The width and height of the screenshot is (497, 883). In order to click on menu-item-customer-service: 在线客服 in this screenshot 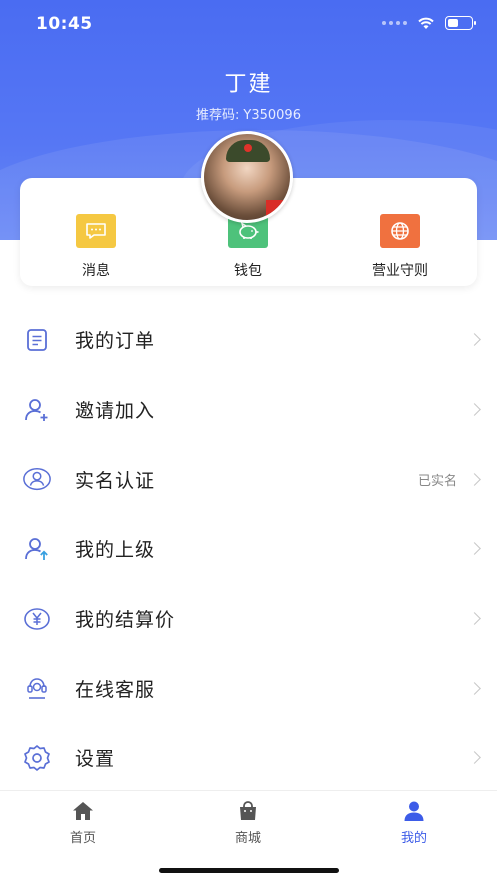, I will do `click(248, 688)`.